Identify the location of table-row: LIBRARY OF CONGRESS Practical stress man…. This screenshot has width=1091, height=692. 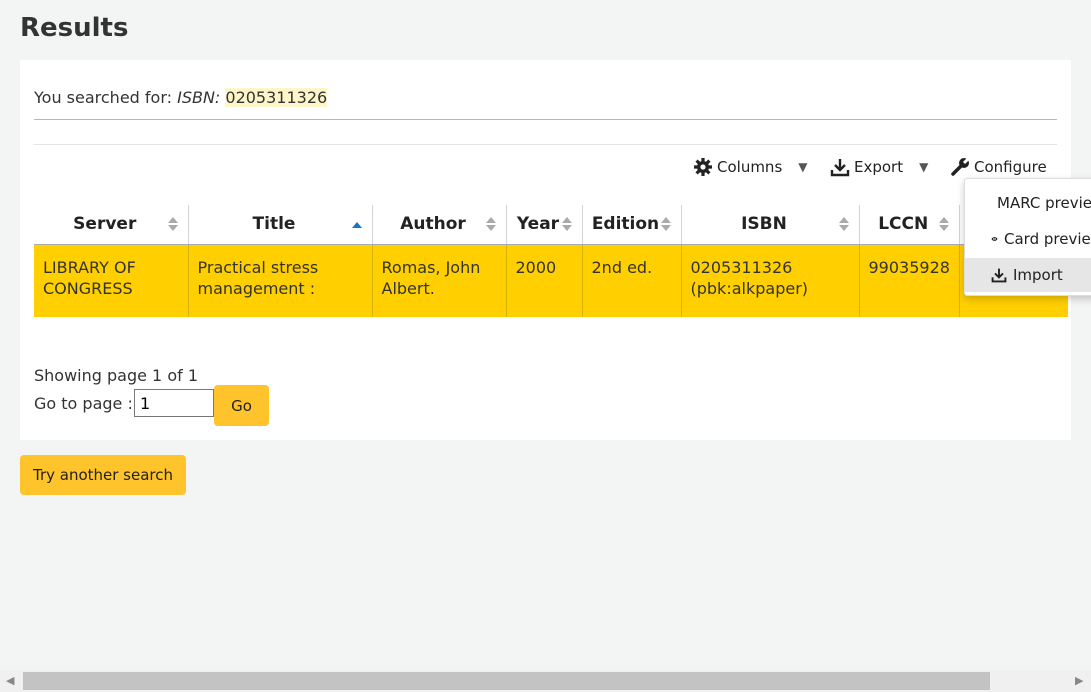
(551, 280).